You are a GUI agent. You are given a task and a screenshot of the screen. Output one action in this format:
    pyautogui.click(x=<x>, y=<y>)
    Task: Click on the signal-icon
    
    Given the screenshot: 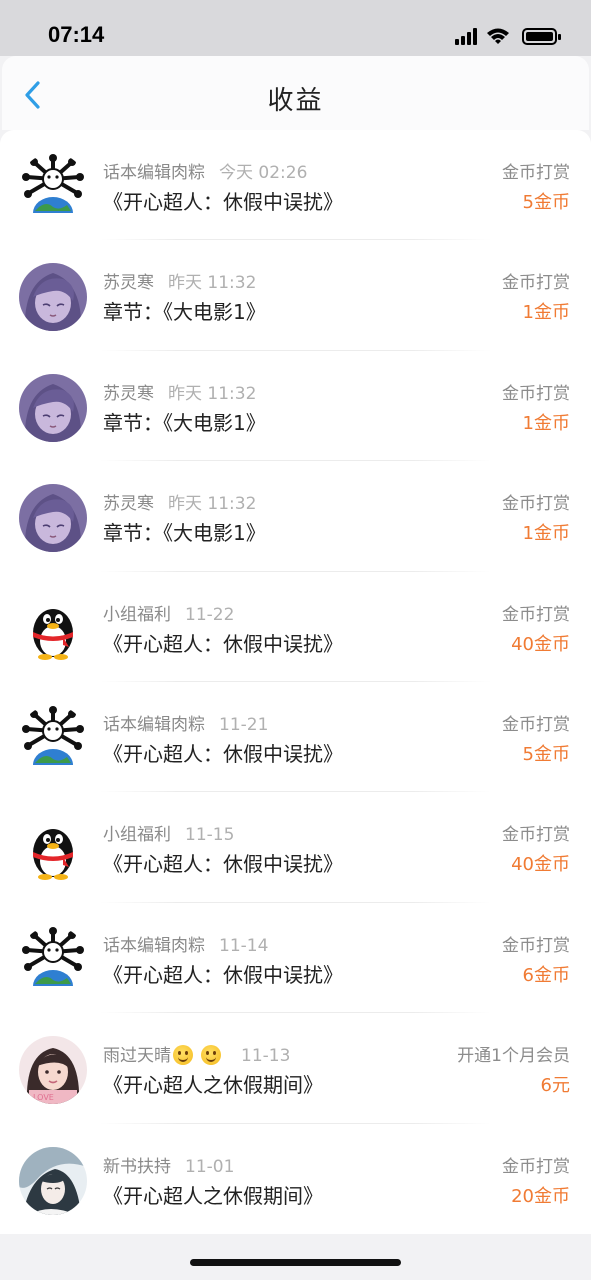 What is the action you would take?
    pyautogui.click(x=466, y=36)
    